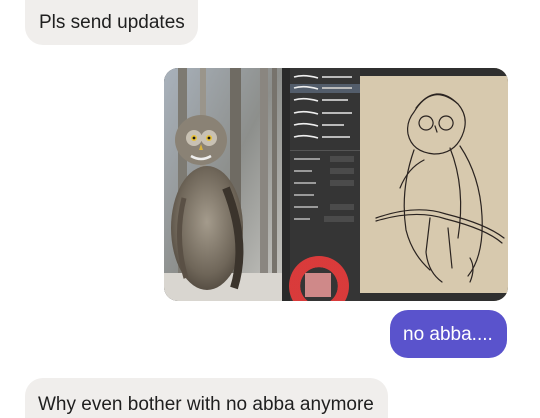 Image resolution: width=540 pixels, height=418 pixels. Describe the element at coordinates (321, 184) in the screenshot. I see `brush-settings-panel` at that location.